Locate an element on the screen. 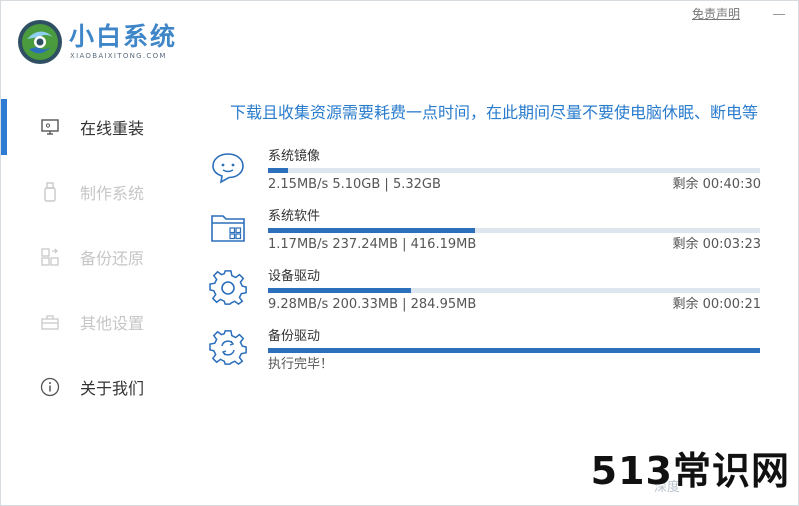 The height and width of the screenshot is (506, 799). sidebar-item-about-us: 关于我们 is located at coordinates (96, 387).